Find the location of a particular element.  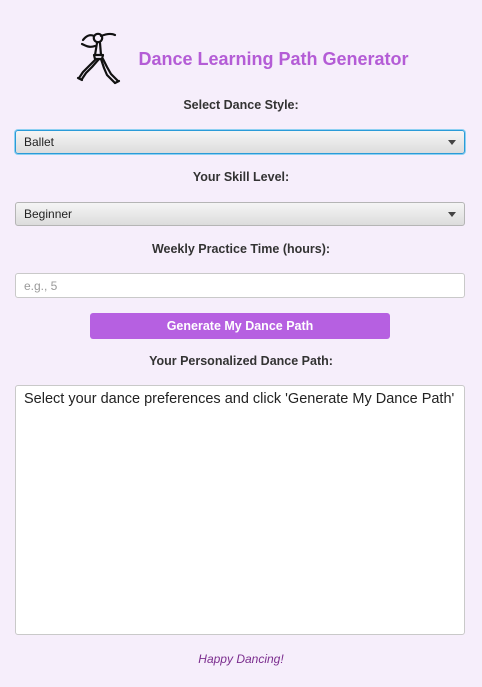

dance-style-select: Ballet is located at coordinates (240, 142).